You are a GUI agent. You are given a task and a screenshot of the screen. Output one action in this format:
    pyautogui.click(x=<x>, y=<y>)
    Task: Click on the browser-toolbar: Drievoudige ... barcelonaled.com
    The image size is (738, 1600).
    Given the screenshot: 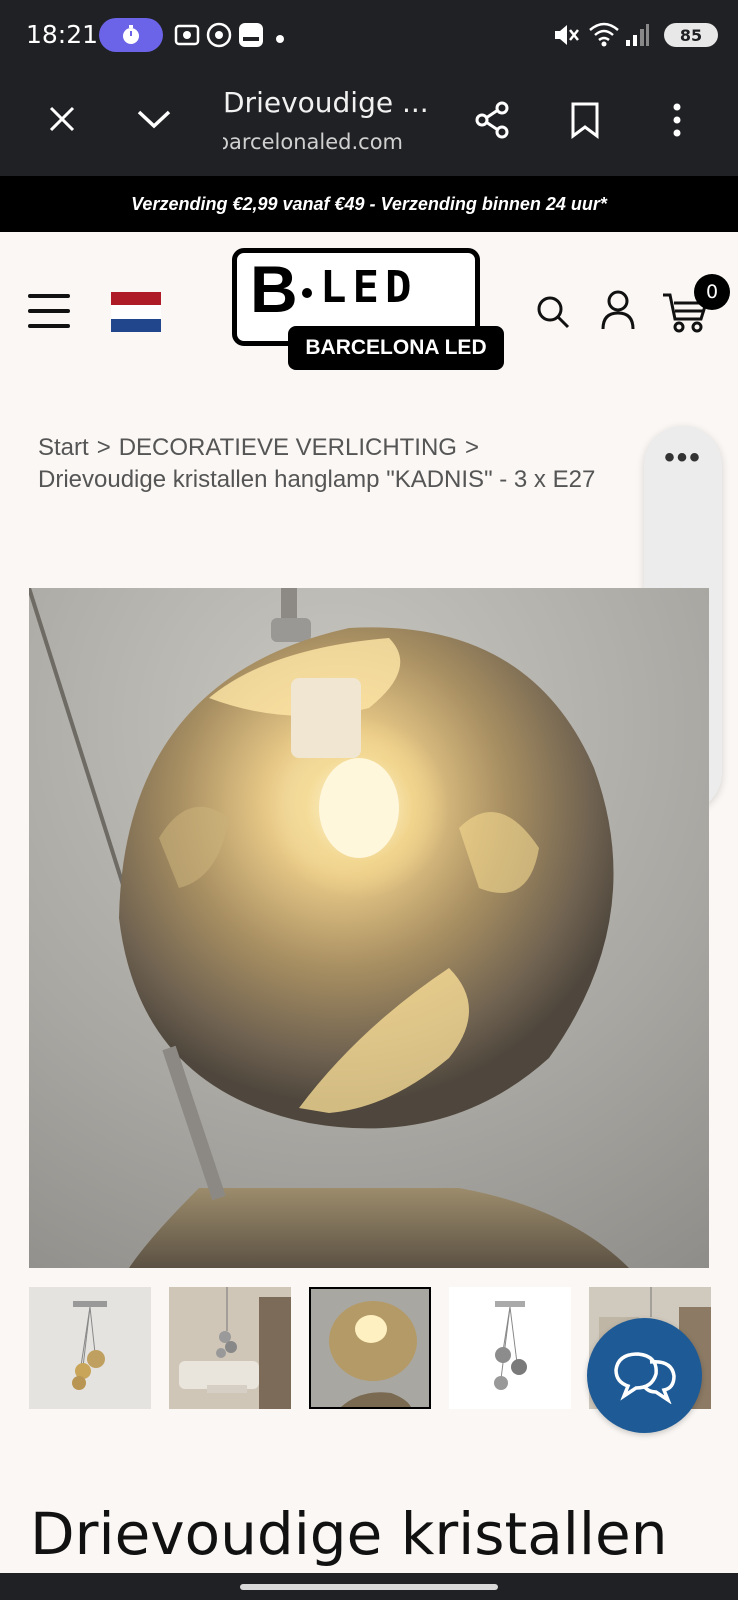 What is the action you would take?
    pyautogui.click(x=369, y=123)
    